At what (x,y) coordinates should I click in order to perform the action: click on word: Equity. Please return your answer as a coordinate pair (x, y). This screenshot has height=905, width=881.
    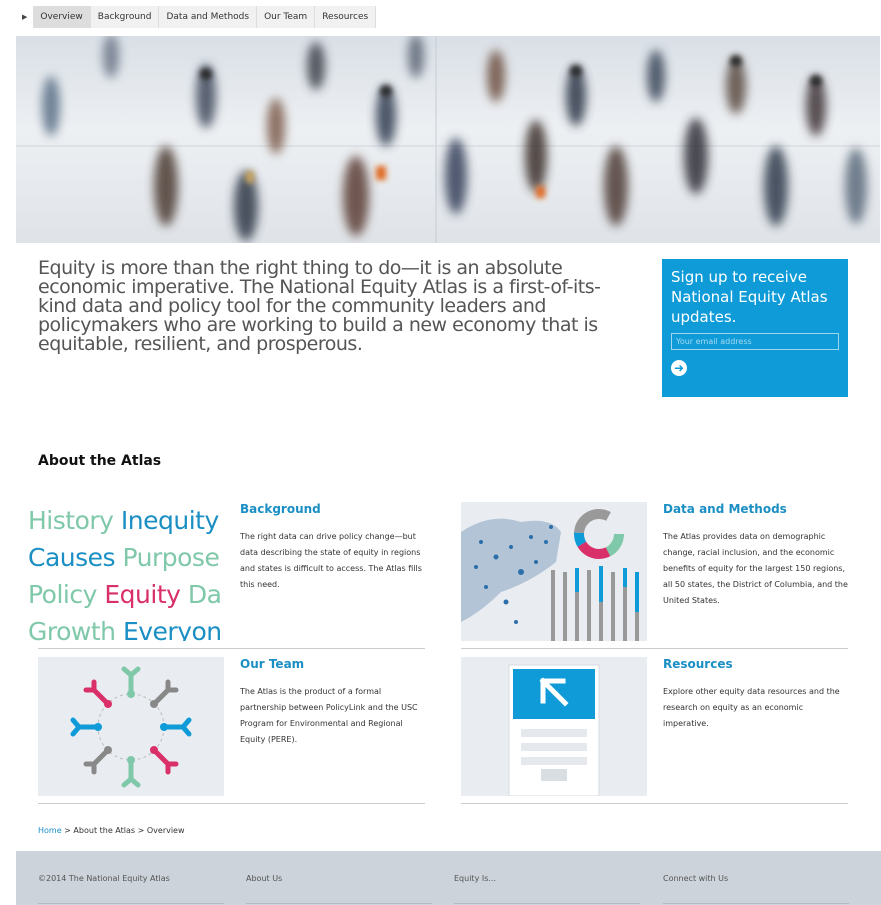
    Looking at the image, I should click on (146, 594).